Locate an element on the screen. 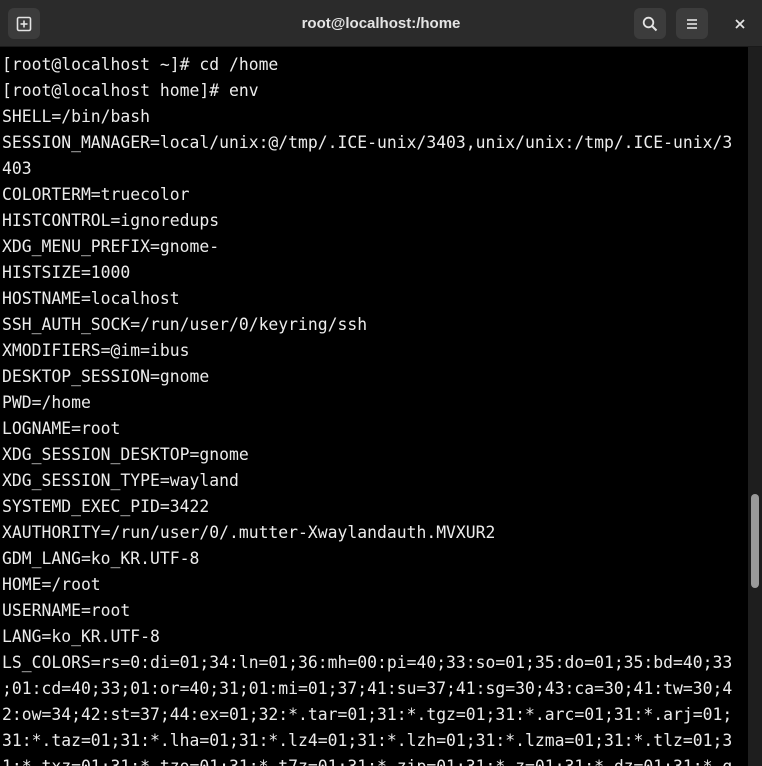 The image size is (762, 766). terminal-line: XDG_MENU_PREFIX=gnome- is located at coordinates (111, 246).